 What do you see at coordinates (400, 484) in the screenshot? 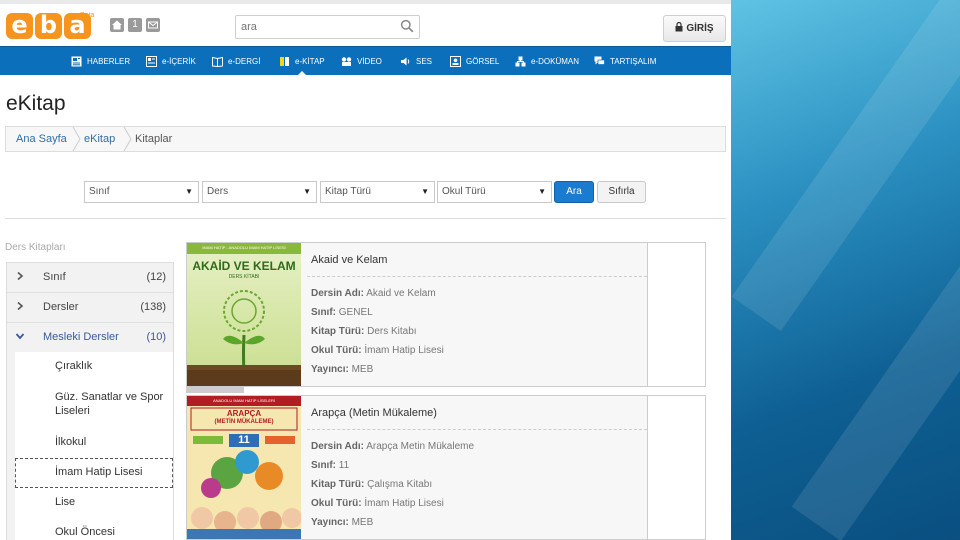
I see `field-value: Çalışma Kitabı` at bounding box center [400, 484].